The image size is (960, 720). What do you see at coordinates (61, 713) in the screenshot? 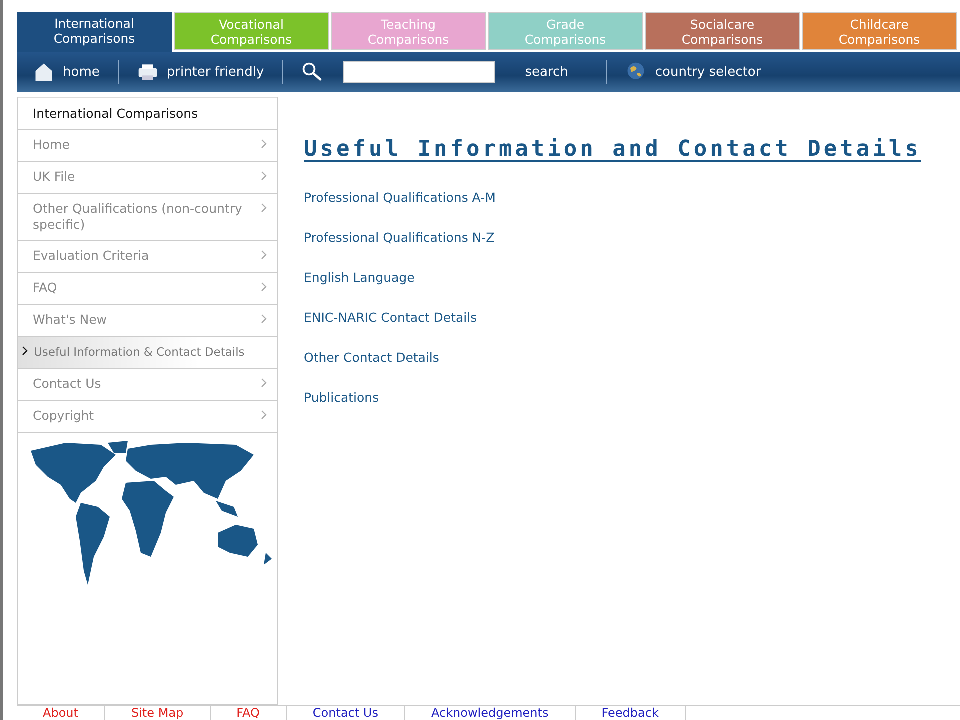
I see `footer-link: About` at bounding box center [61, 713].